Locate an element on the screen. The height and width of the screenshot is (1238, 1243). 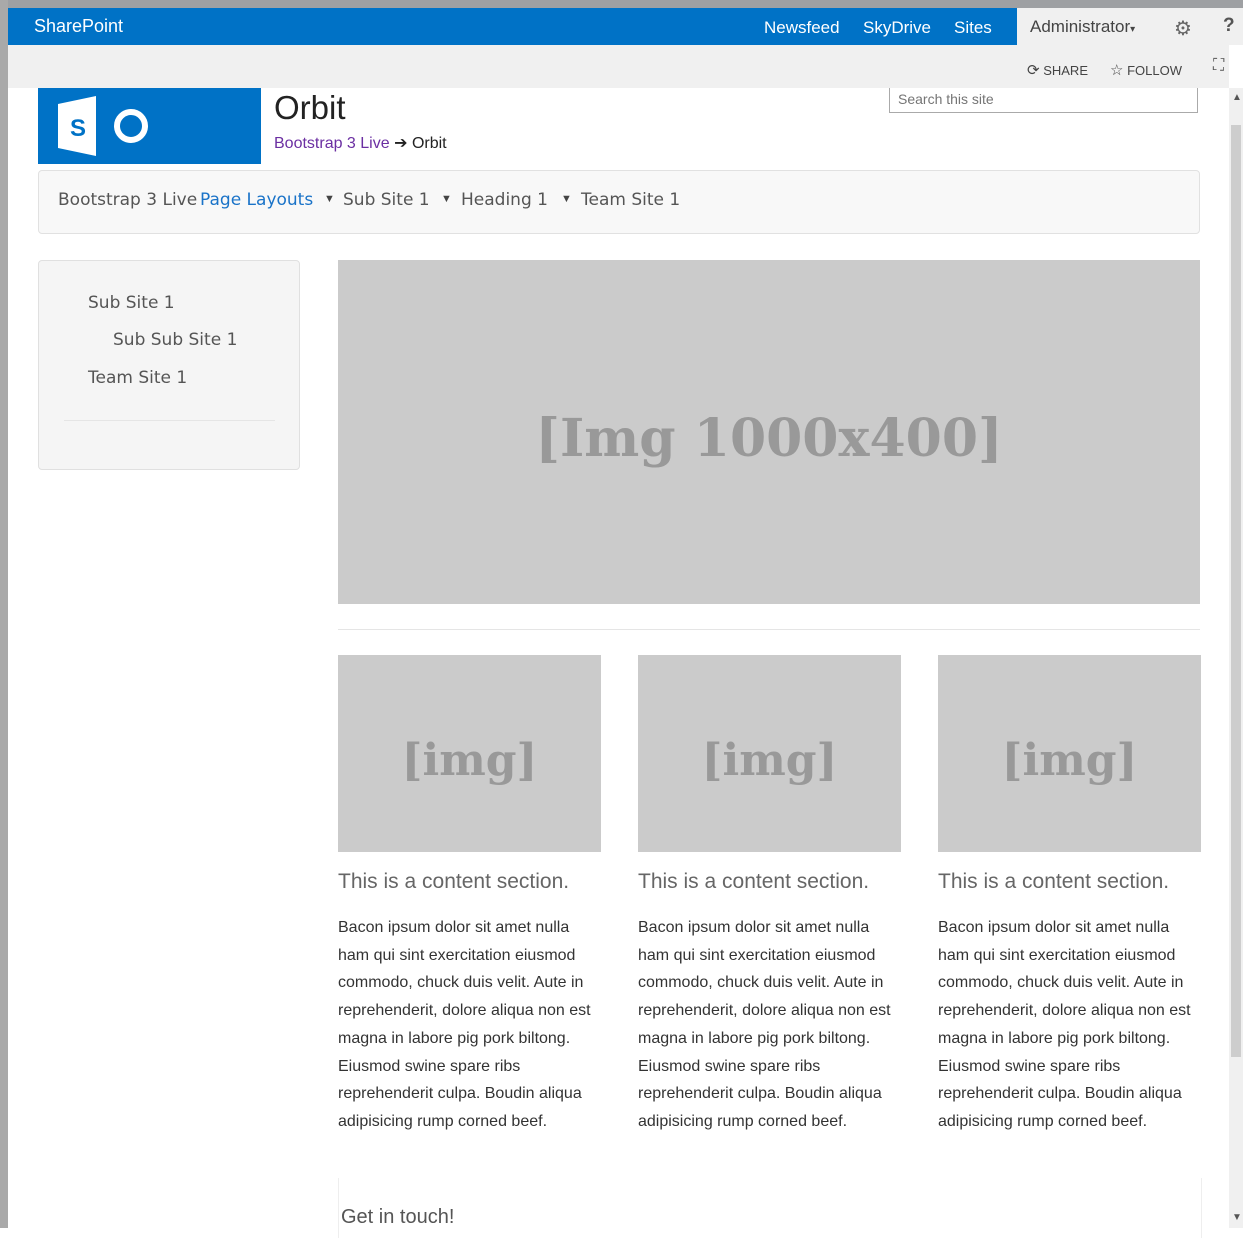
leftnav-item-sub-sub-site-1: Sub Sub Site 1 is located at coordinates (175, 340).